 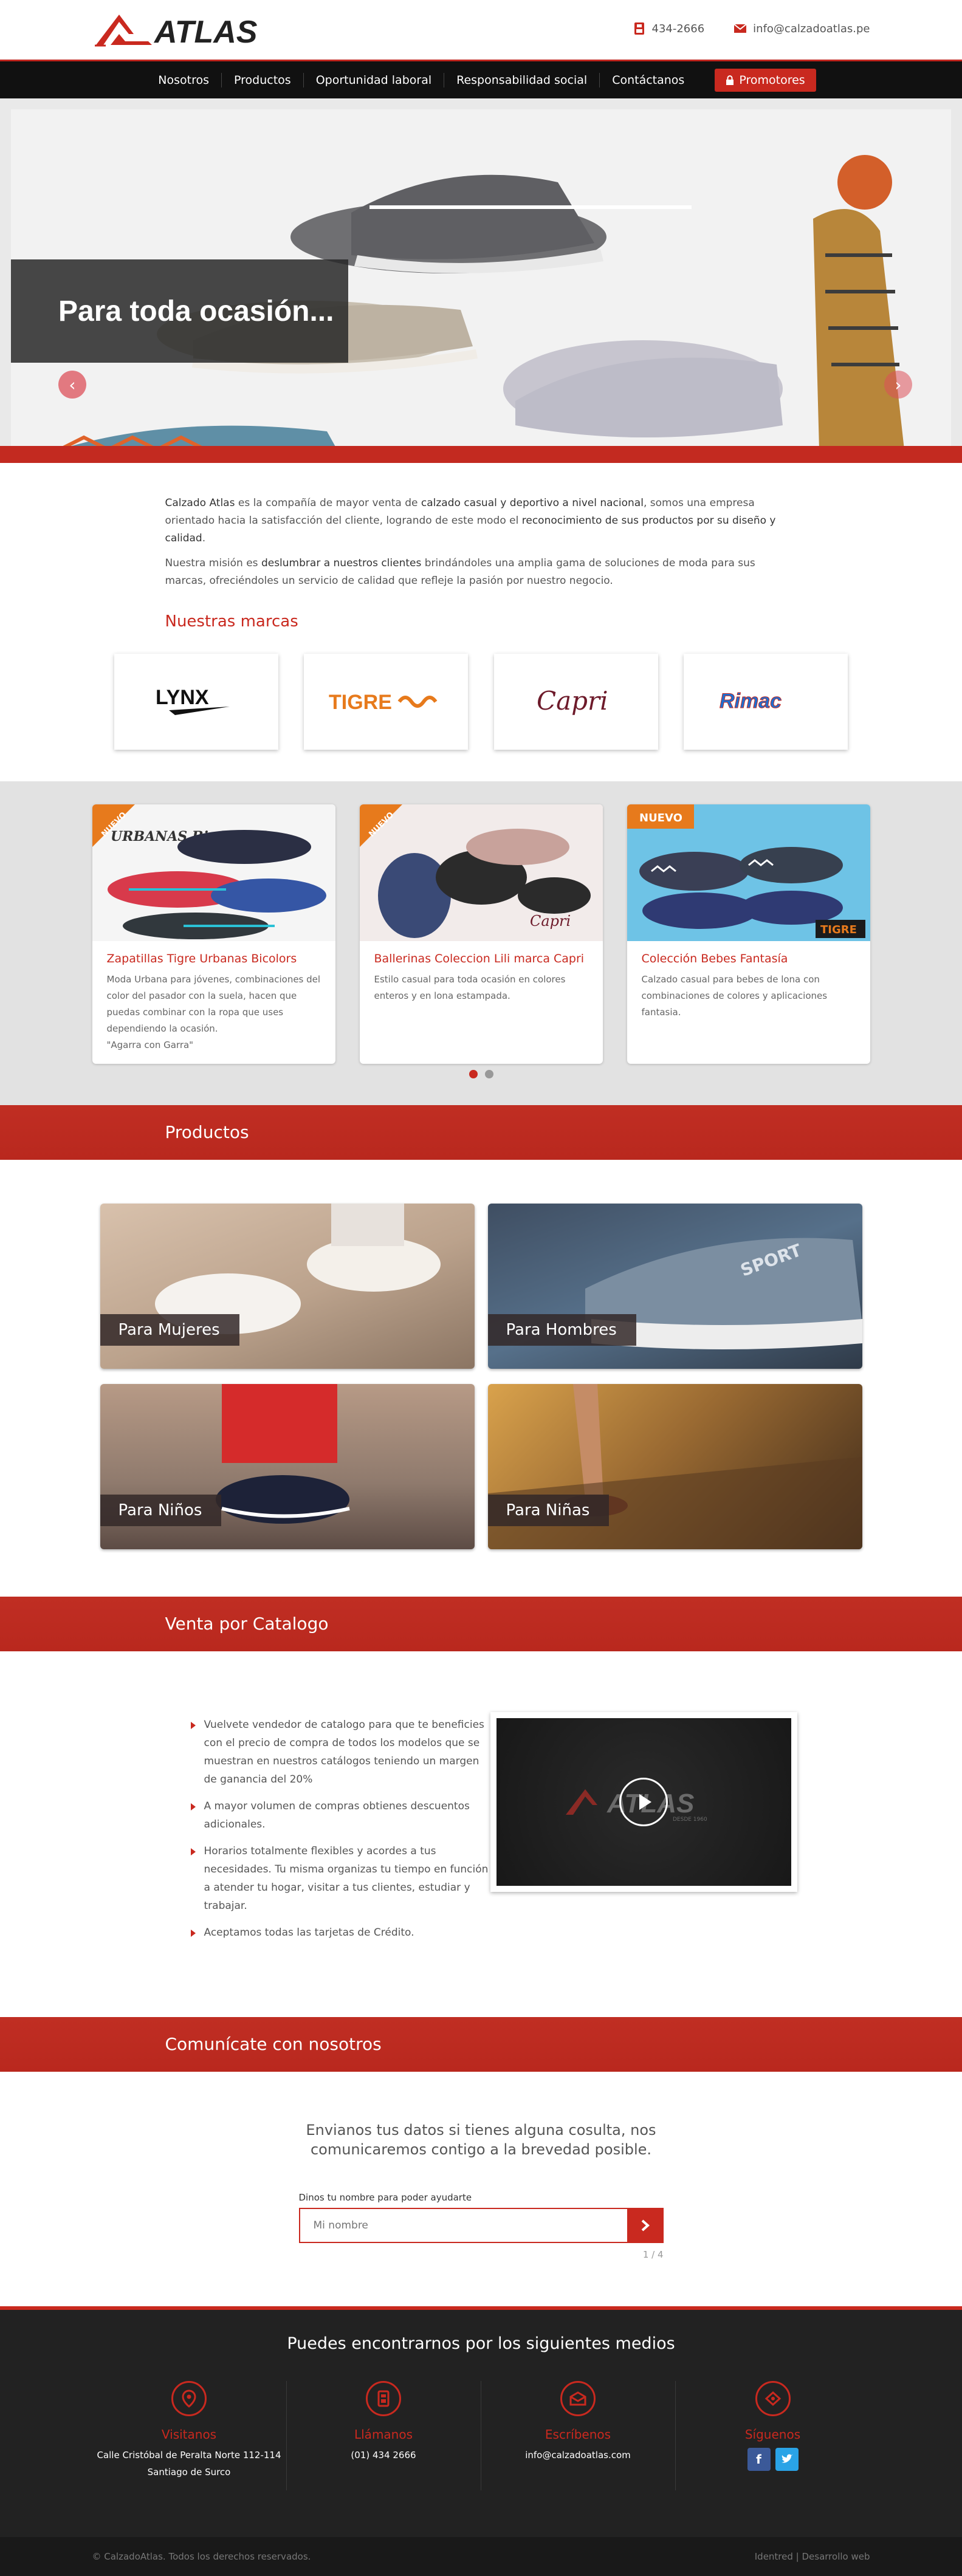 I want to click on name-input, so click(x=463, y=2225).